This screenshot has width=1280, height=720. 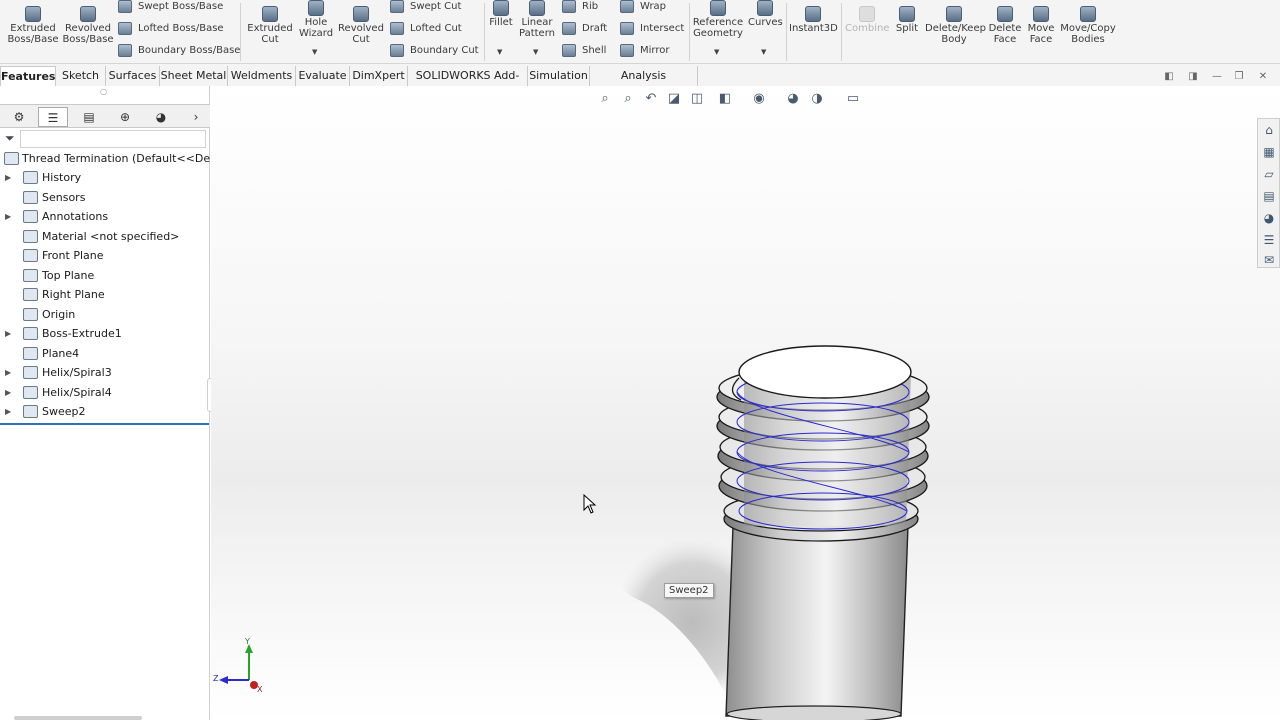 What do you see at coordinates (133, 76) in the screenshot?
I see `tab-surfaces: Surfaces` at bounding box center [133, 76].